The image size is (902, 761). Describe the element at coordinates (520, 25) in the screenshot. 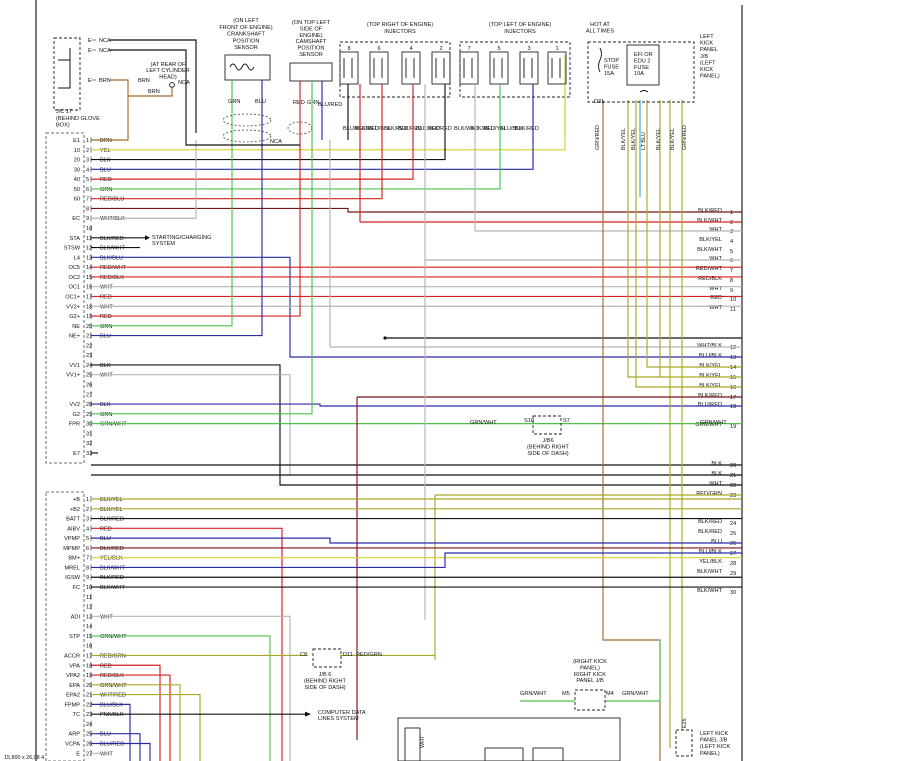

I see `inj-left-label: (TOP LEFT OF ENGINE)` at that location.